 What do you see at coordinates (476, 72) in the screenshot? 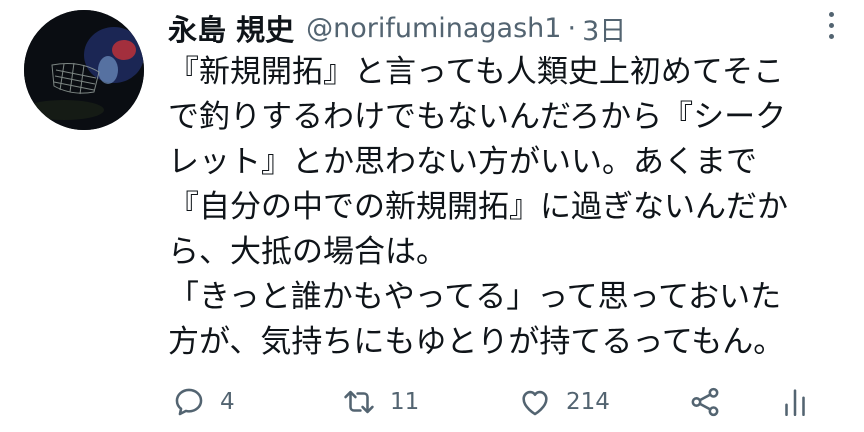
I see `tweet-text-line: 『新規開拓』と言っても人類史上初めてそこ` at bounding box center [476, 72].